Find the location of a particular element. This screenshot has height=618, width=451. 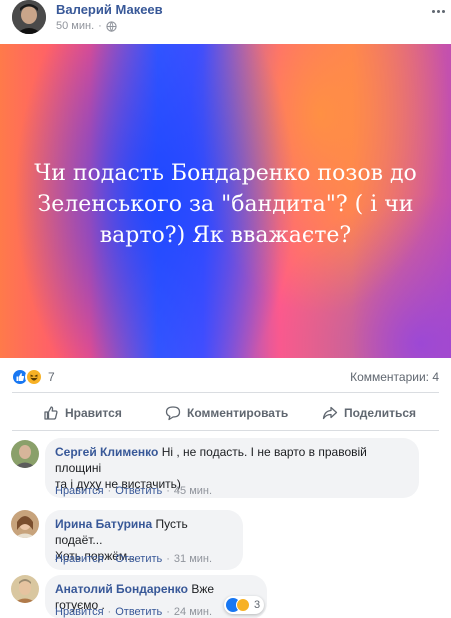

thumbs-up-icon is located at coordinates (51, 413).